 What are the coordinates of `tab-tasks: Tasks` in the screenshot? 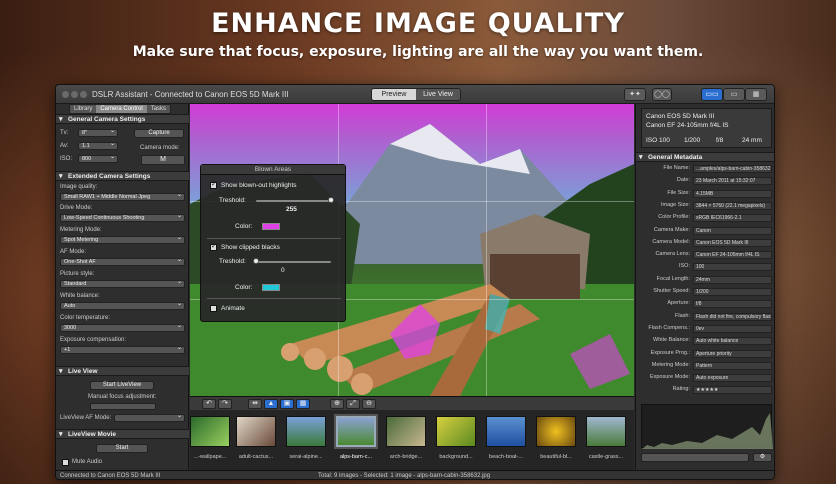 It's located at (158, 109).